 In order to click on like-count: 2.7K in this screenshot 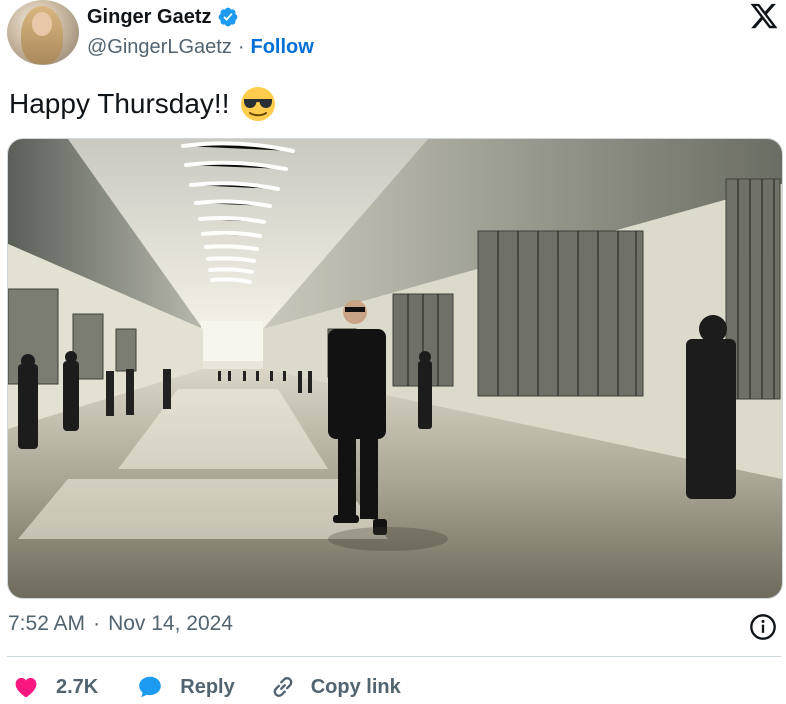, I will do `click(77, 686)`.